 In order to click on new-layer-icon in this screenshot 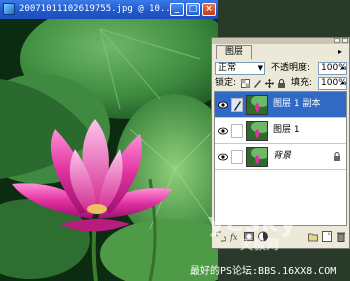, I will do `click(327, 236)`.